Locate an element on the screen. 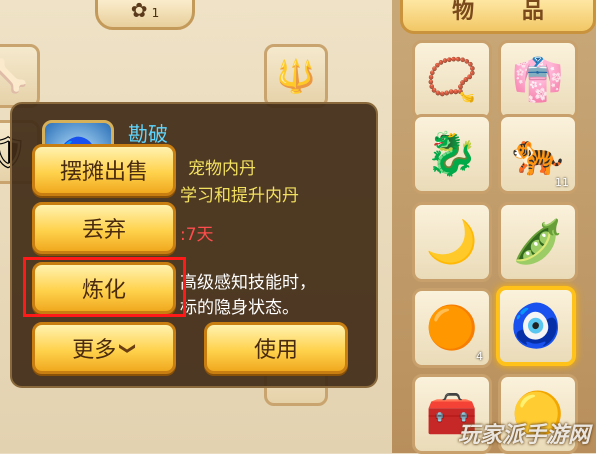 This screenshot has height=454, width=596. item-duration: :7天 is located at coordinates (197, 235).